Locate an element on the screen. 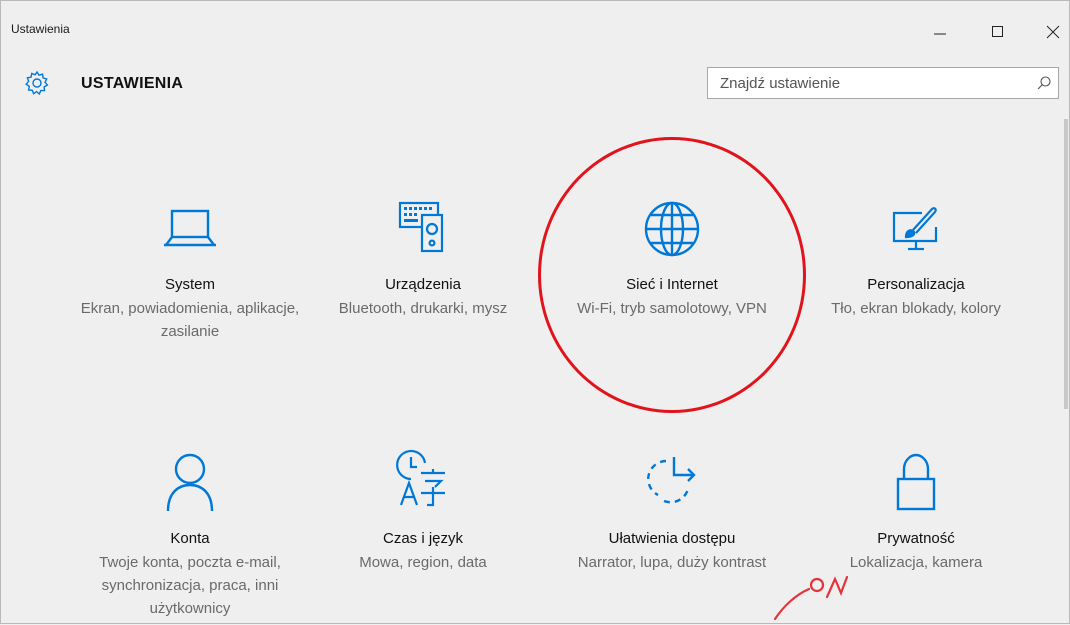 The height and width of the screenshot is (625, 1070). page-title: USTAWIENIA is located at coordinates (132, 83).